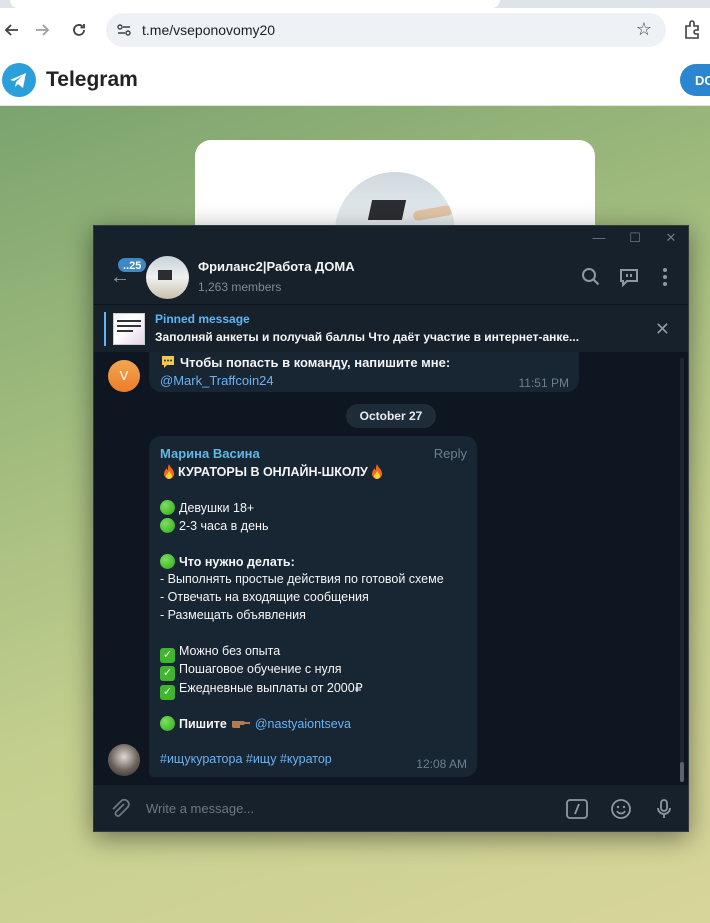  What do you see at coordinates (264, 597) in the screenshot?
I see `todo-item: - Отвечать на входящие сообщения` at bounding box center [264, 597].